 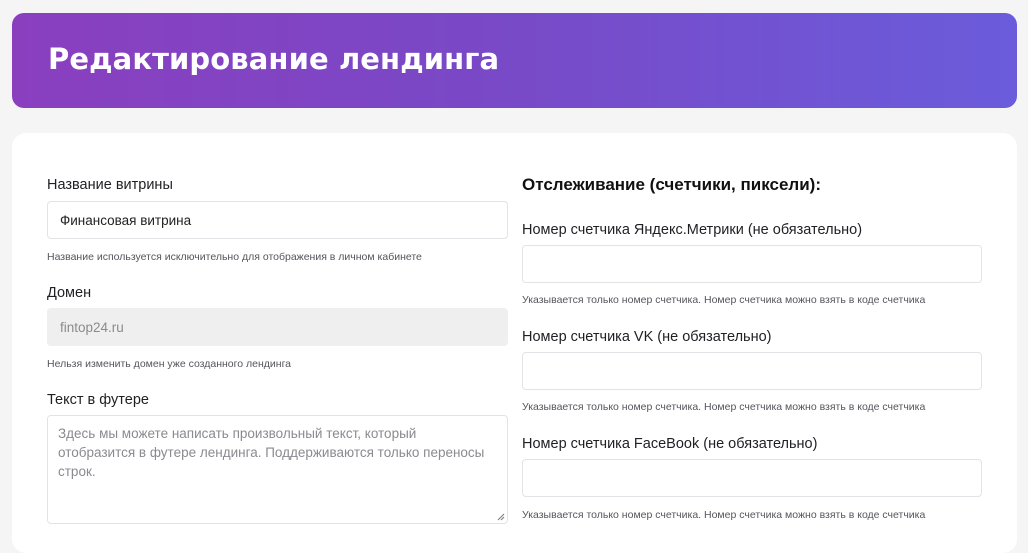 I want to click on page-title: Редактирование лендинга, so click(x=274, y=59).